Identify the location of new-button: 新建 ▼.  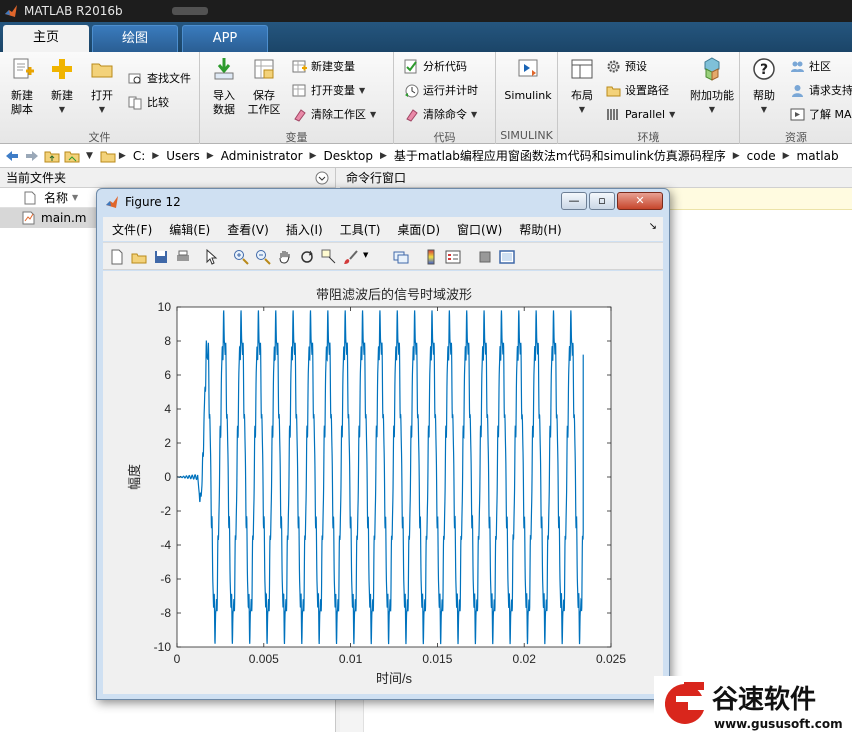
(62, 86).